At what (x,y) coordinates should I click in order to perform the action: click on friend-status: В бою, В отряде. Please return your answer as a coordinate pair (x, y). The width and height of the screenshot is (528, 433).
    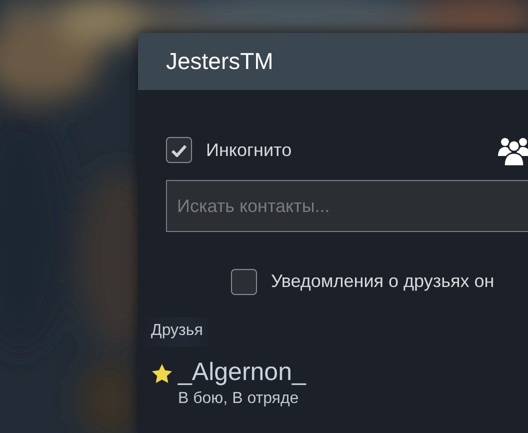
    Looking at the image, I should click on (239, 398).